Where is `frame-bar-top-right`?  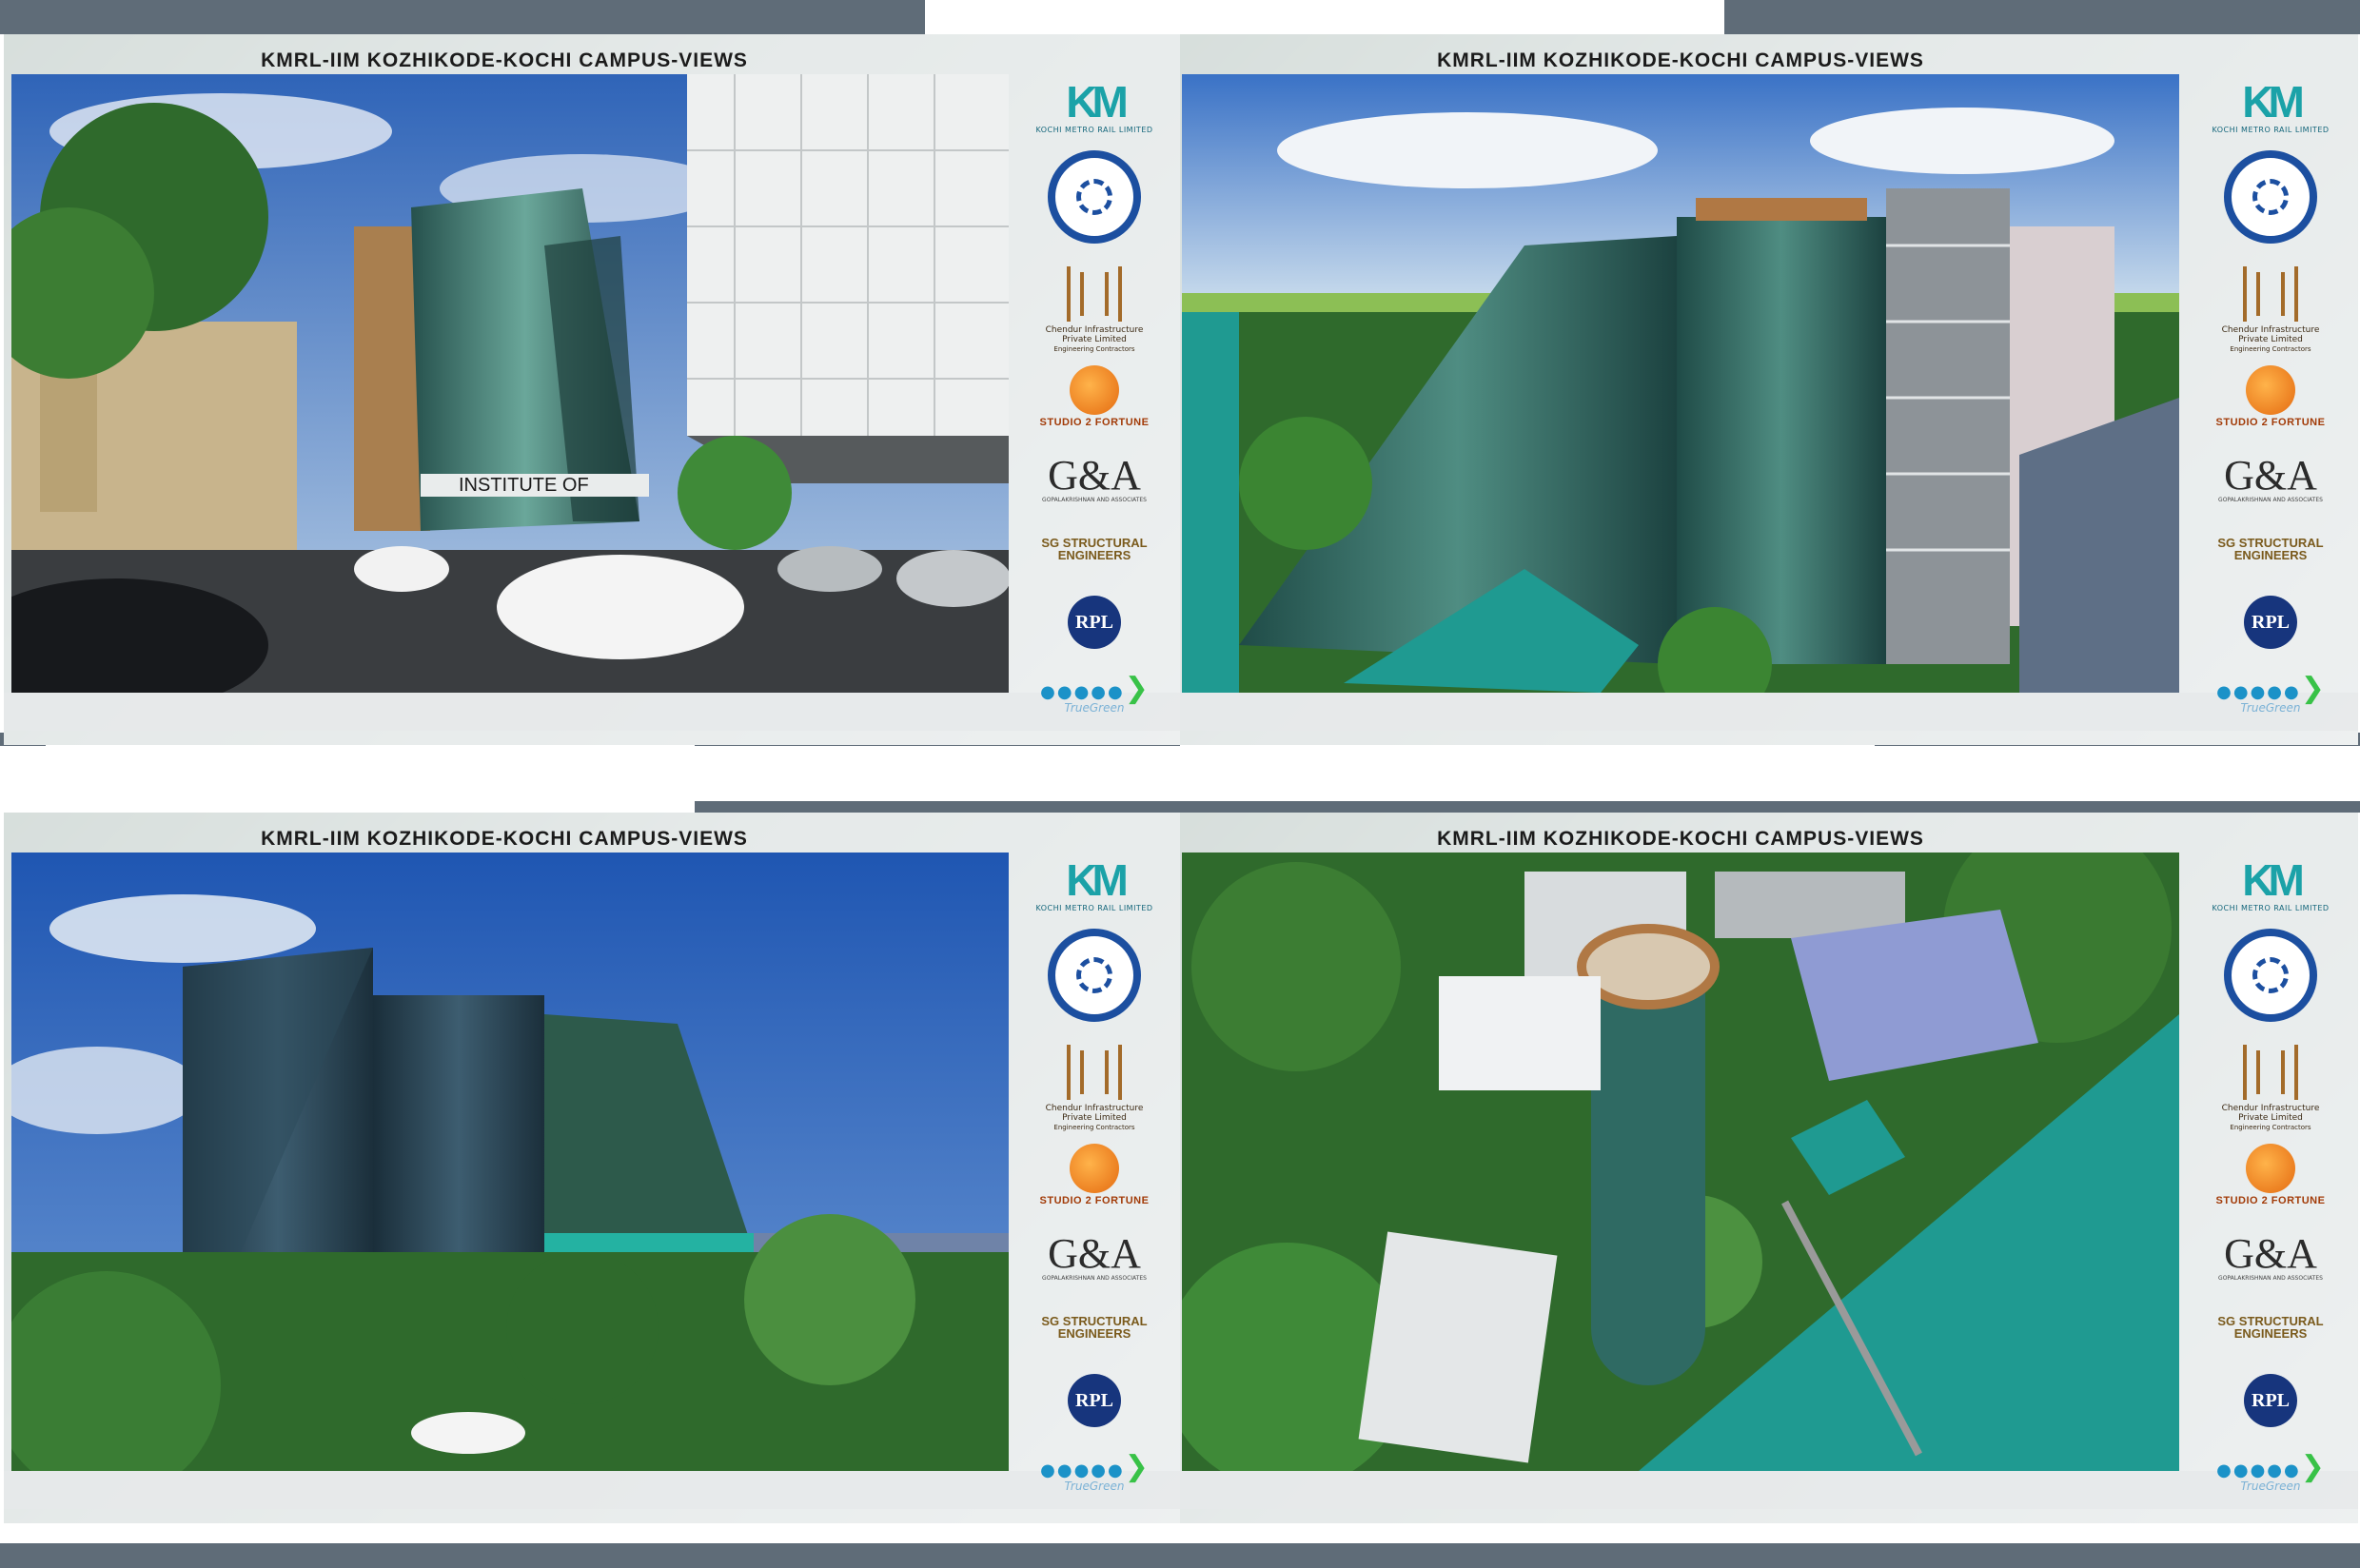 frame-bar-top-right is located at coordinates (2042, 17).